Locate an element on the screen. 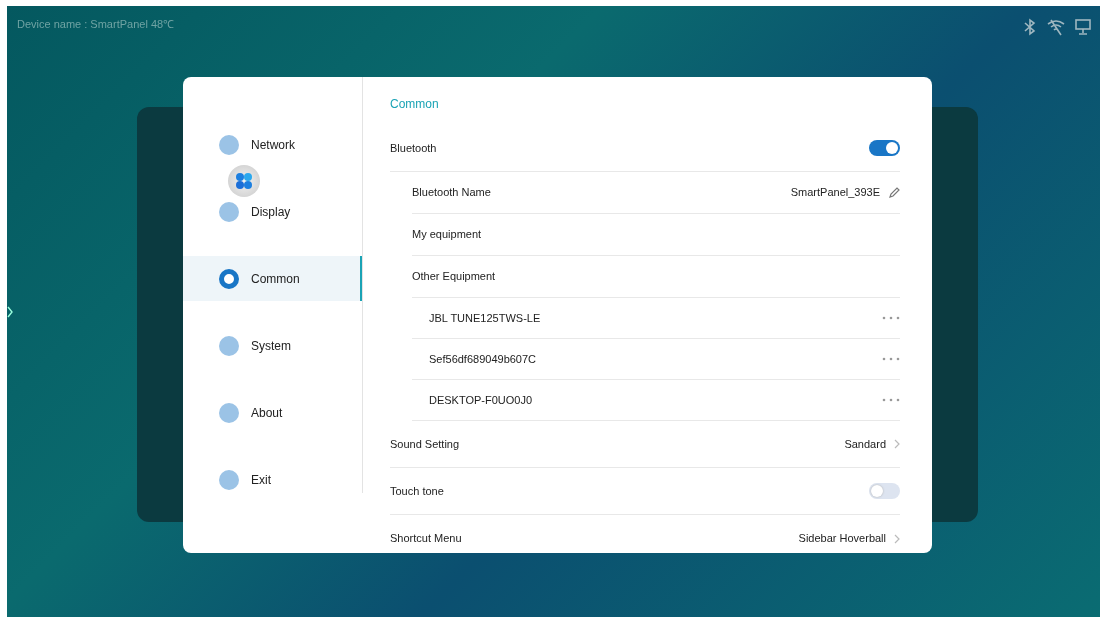 The height and width of the screenshot is (619, 1100). setting-label: Sound Setting is located at coordinates (425, 444).